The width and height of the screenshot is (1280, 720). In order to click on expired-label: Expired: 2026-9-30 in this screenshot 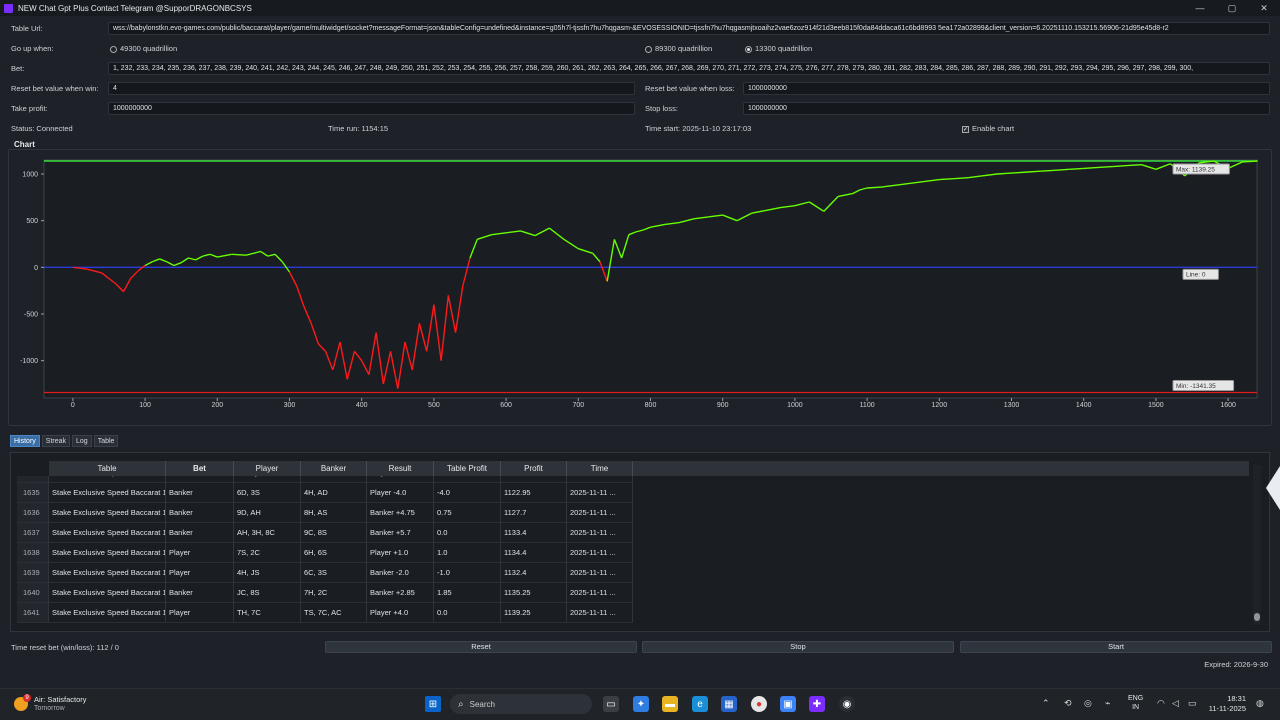, I will do `click(1236, 664)`.